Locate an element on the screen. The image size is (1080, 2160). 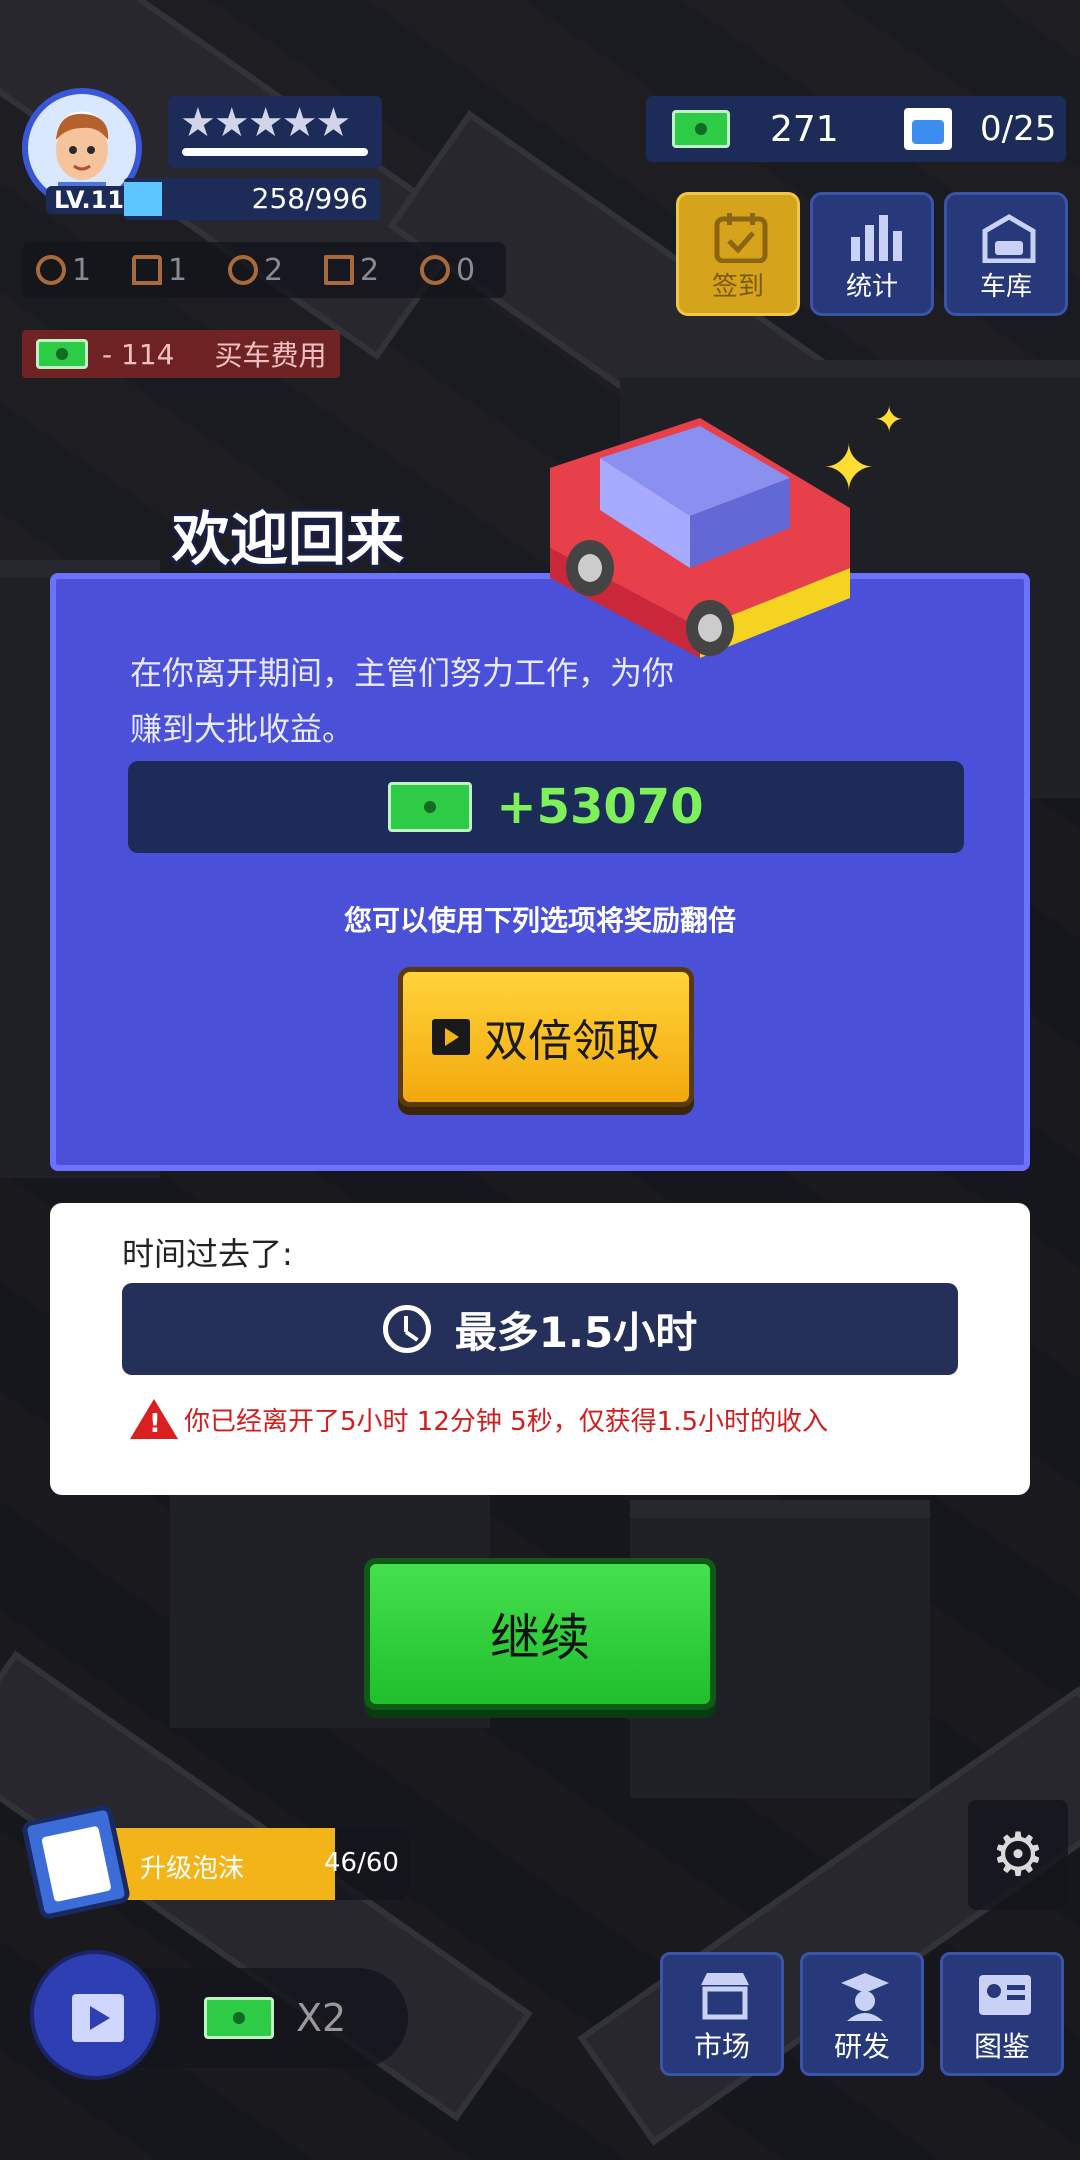
time-elapsed-display: 最多1.5小时 is located at coordinates (540, 1329).